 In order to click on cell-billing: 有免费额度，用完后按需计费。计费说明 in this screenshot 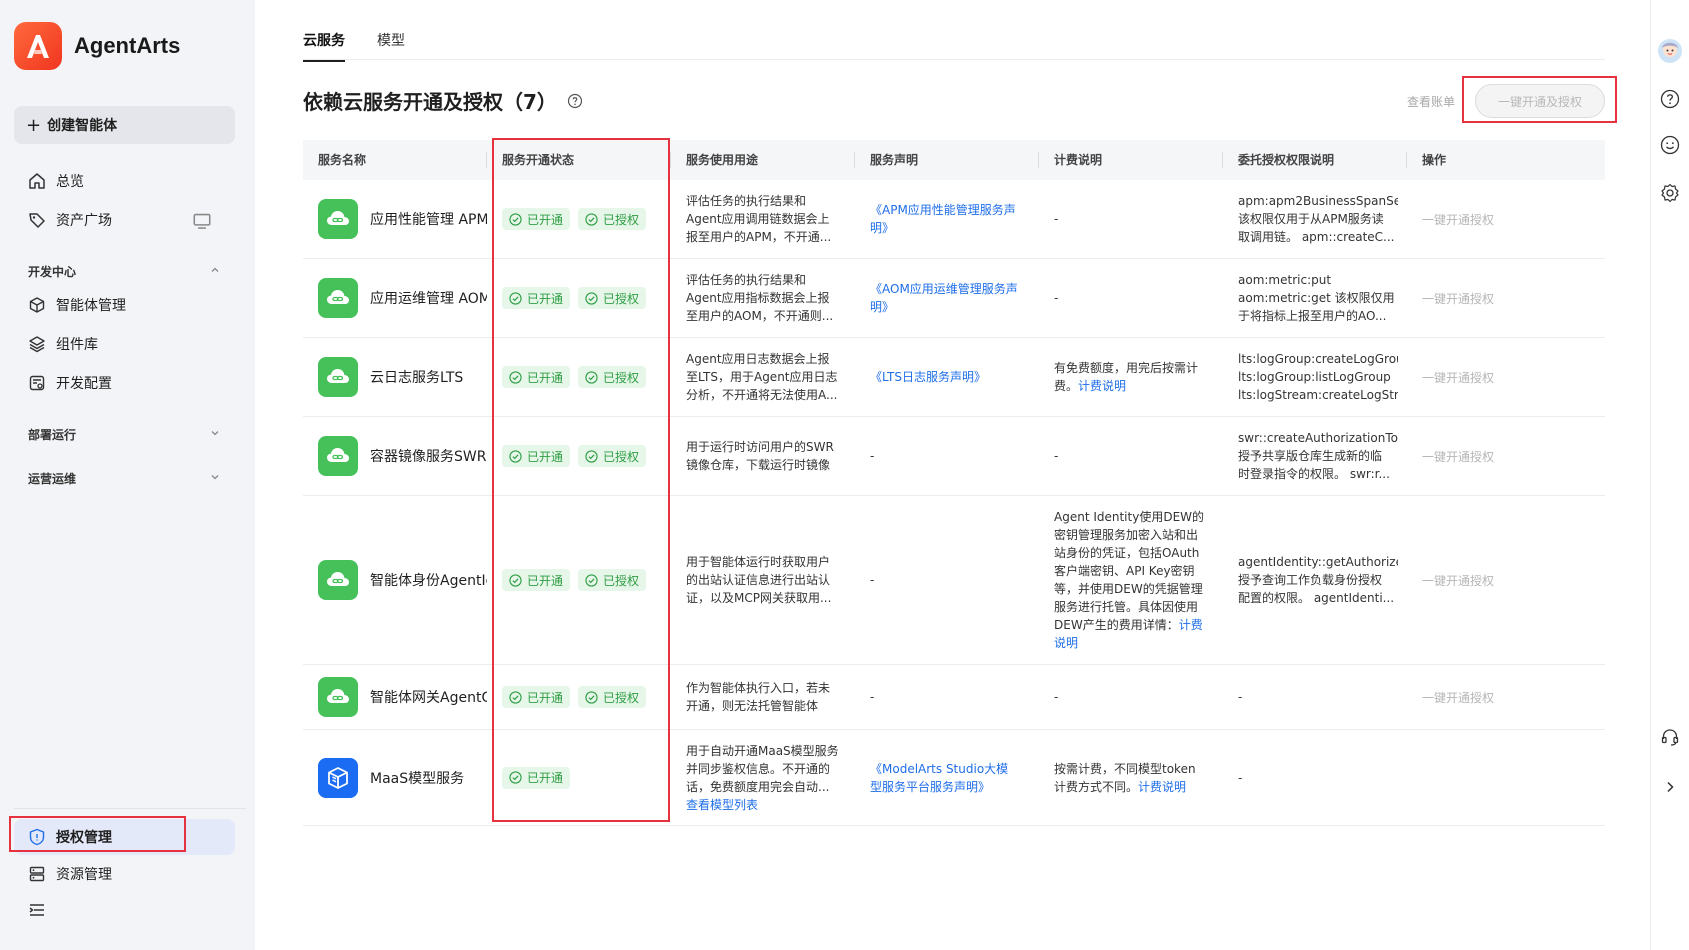, I will do `click(1131, 377)`.